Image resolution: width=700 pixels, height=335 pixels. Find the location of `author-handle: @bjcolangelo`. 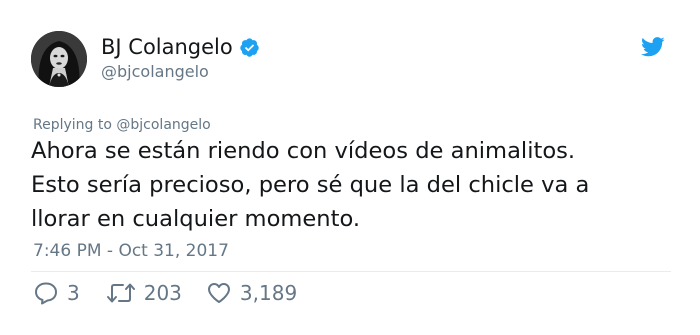

author-handle: @bjcolangelo is located at coordinates (155, 72).